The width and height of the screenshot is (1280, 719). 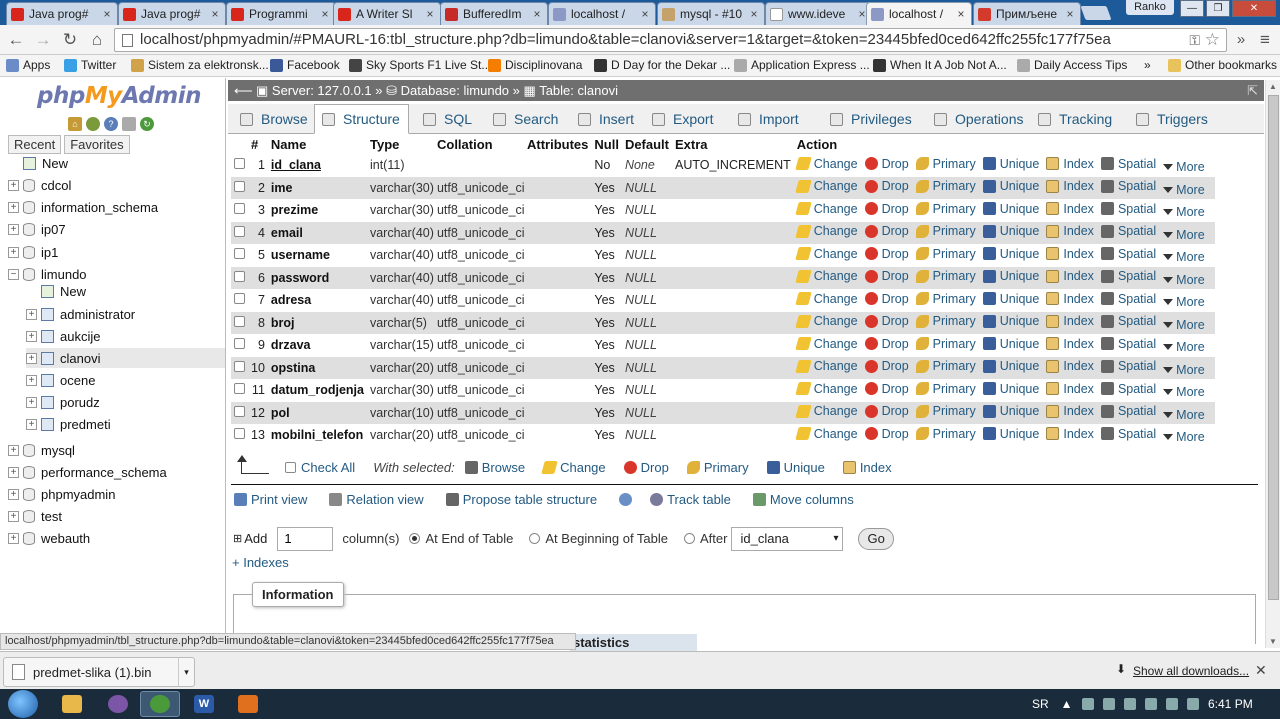 I want to click on battery-icon, so click(x=1150, y=704).